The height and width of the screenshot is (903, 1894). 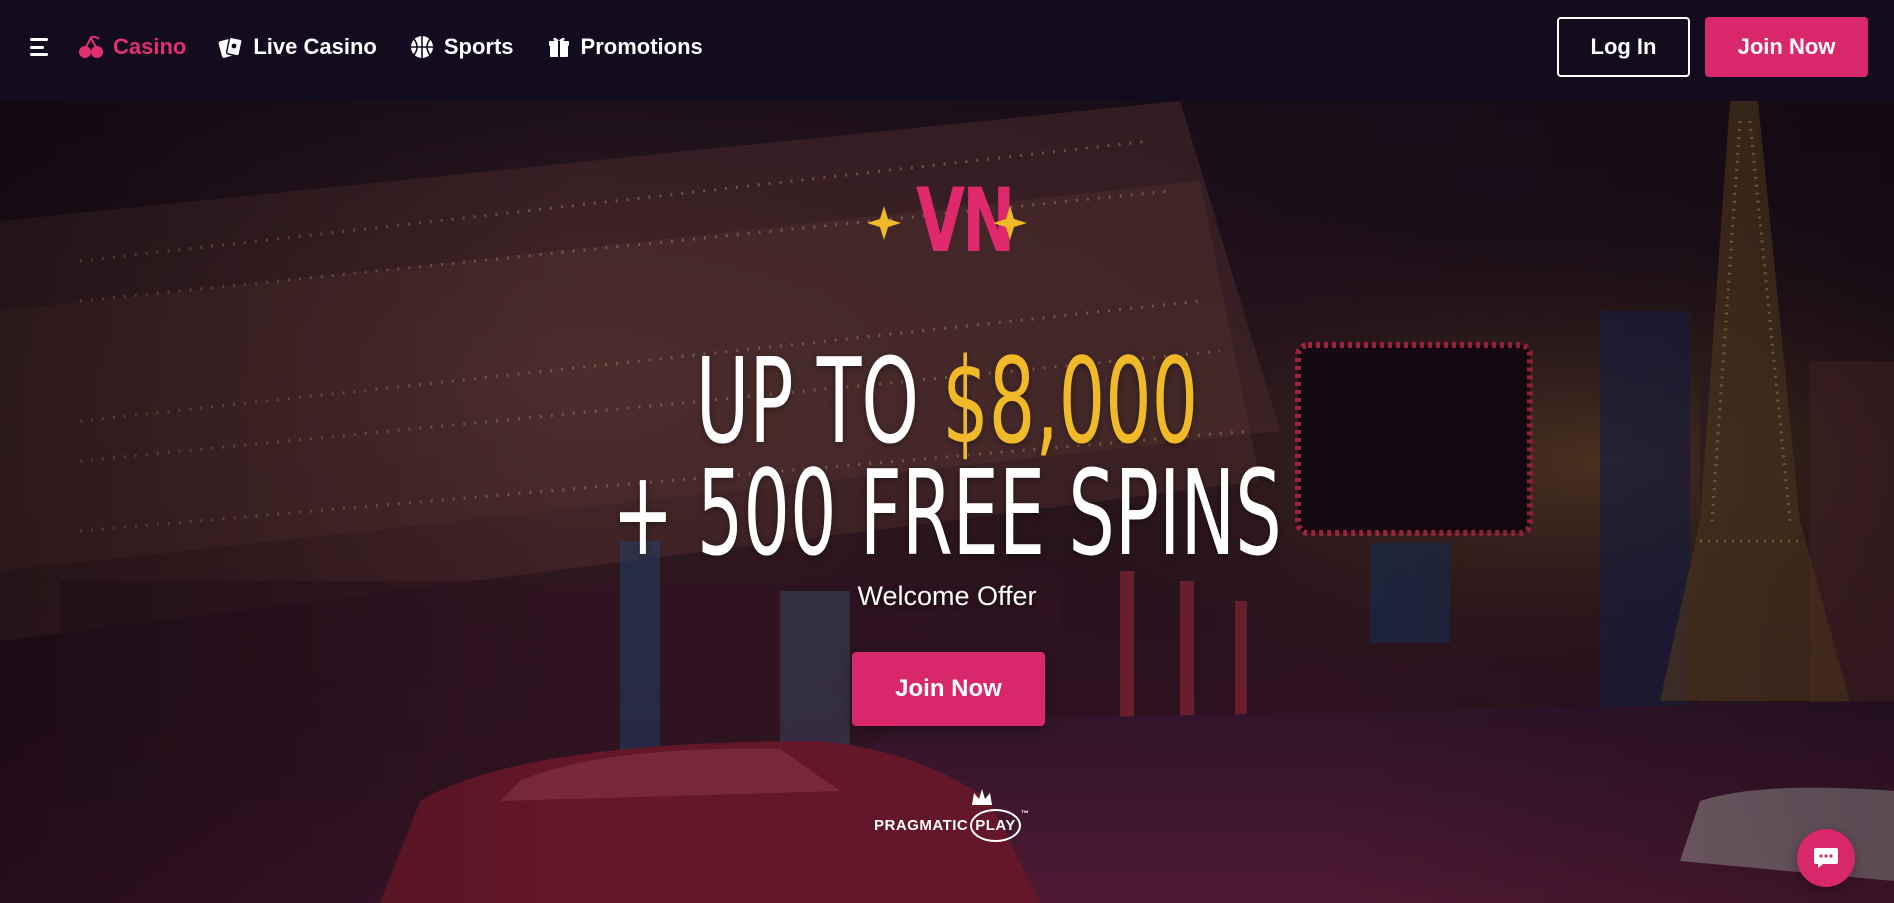 What do you see at coordinates (91, 46) in the screenshot?
I see `cherries-icon` at bounding box center [91, 46].